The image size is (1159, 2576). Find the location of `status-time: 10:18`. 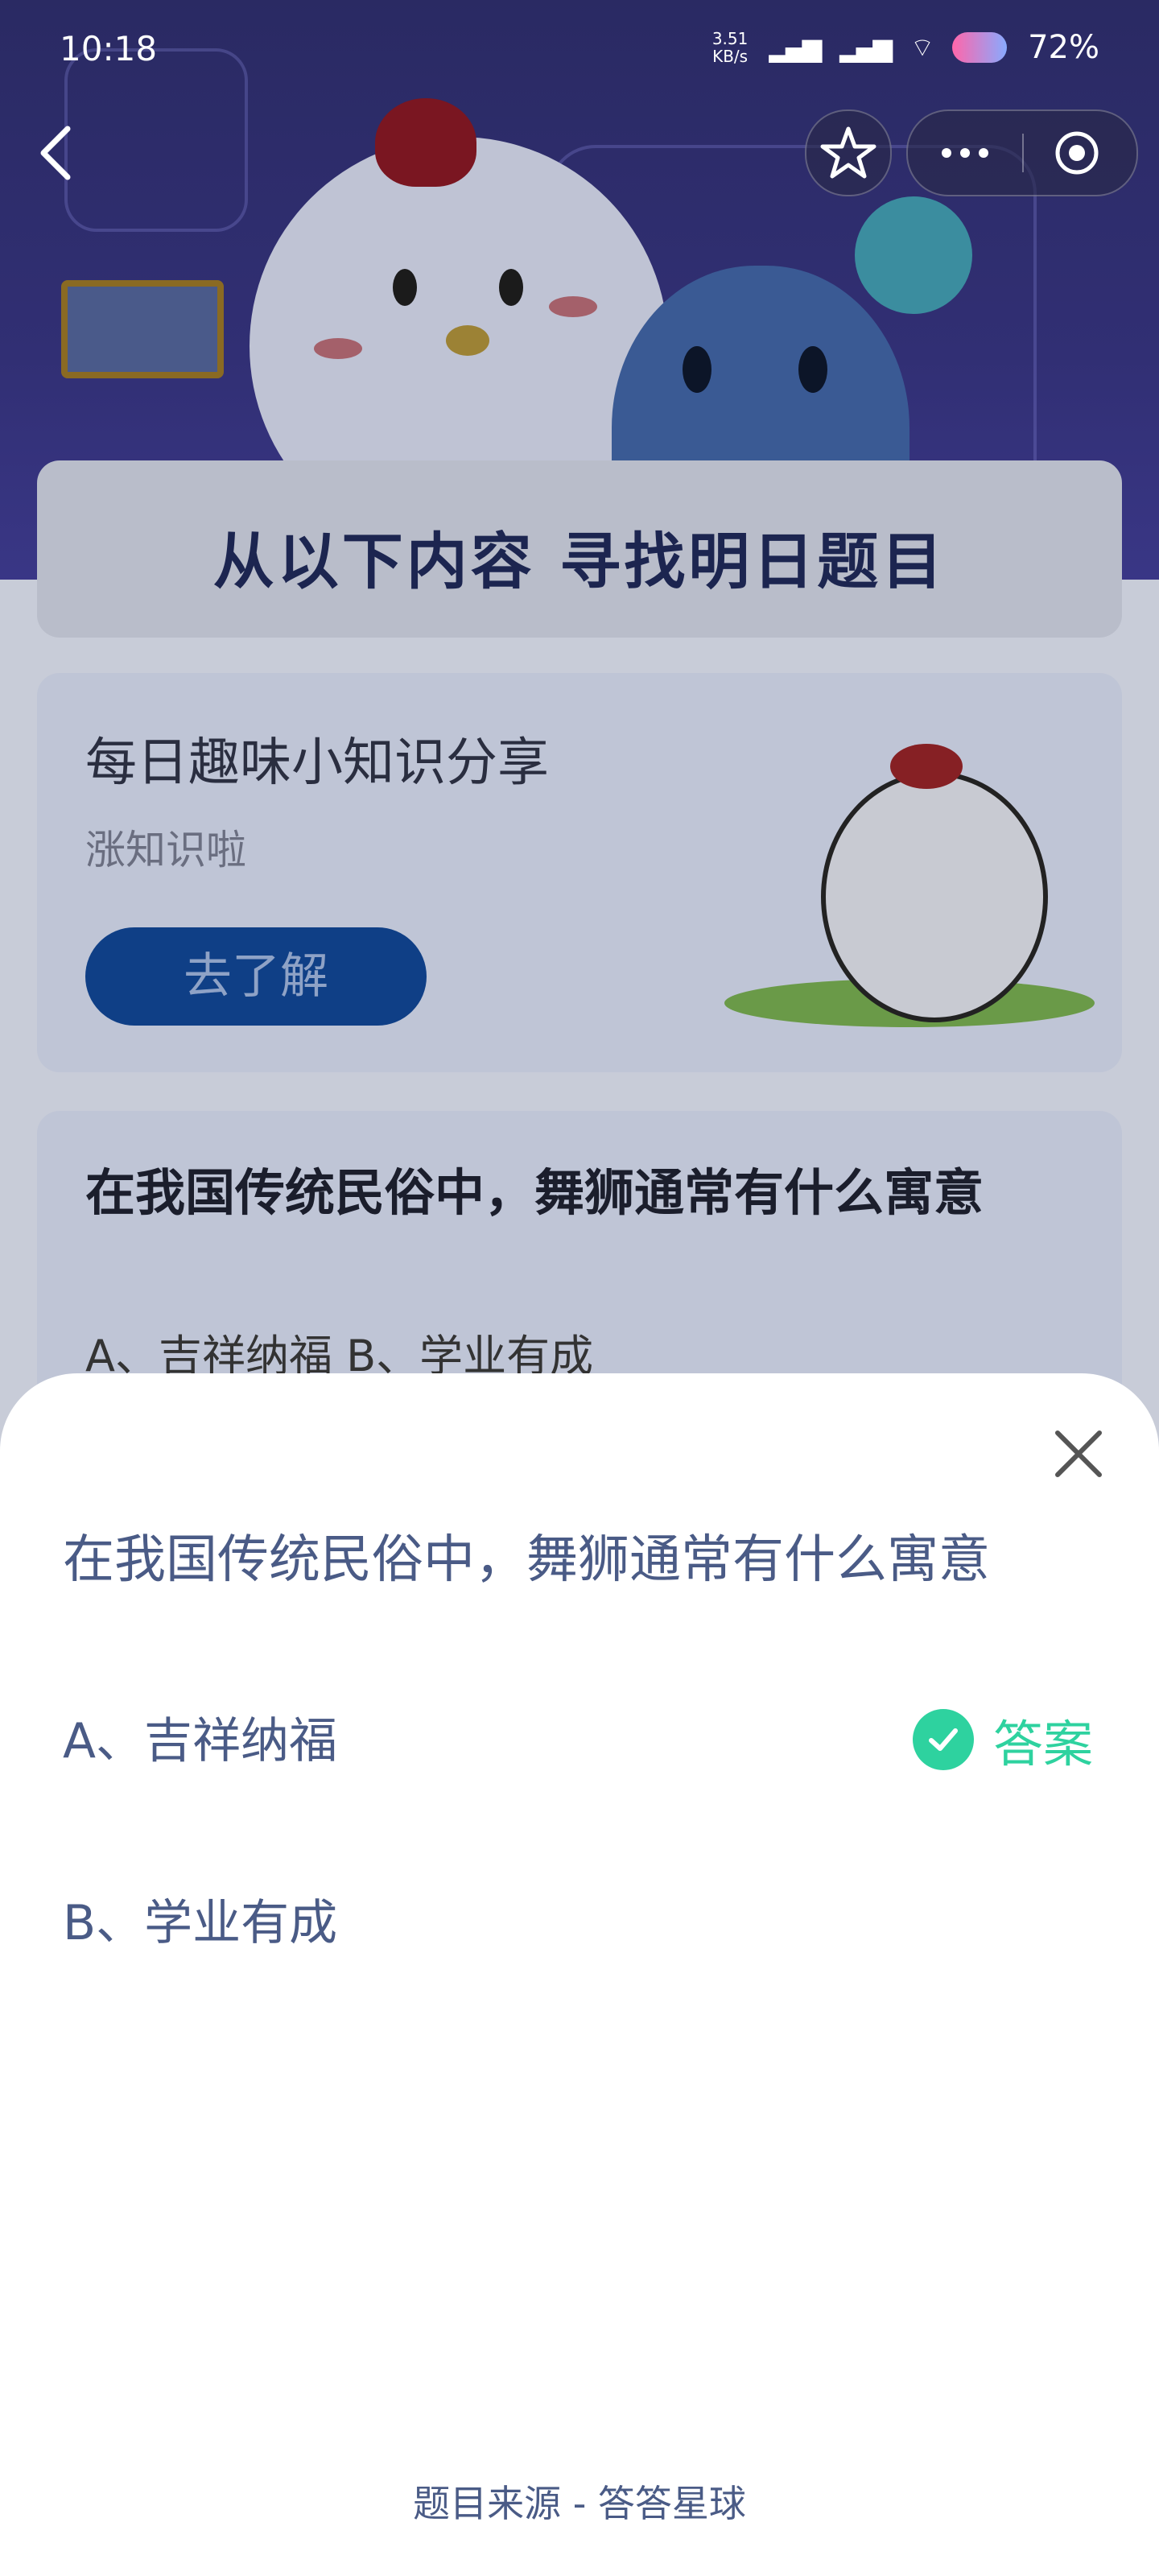

status-time: 10:18 is located at coordinates (109, 48).